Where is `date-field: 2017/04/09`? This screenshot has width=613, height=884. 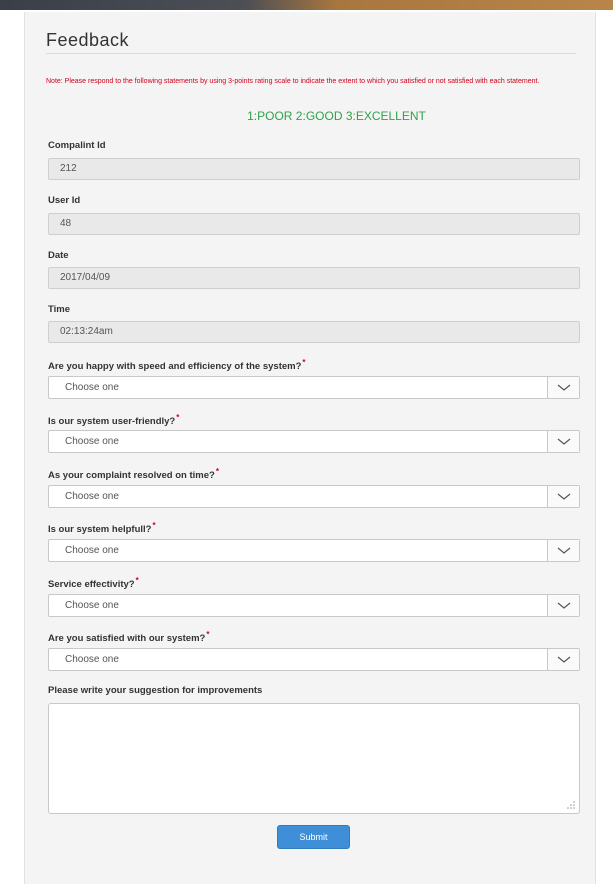
date-field: 2017/04/09 is located at coordinates (314, 278).